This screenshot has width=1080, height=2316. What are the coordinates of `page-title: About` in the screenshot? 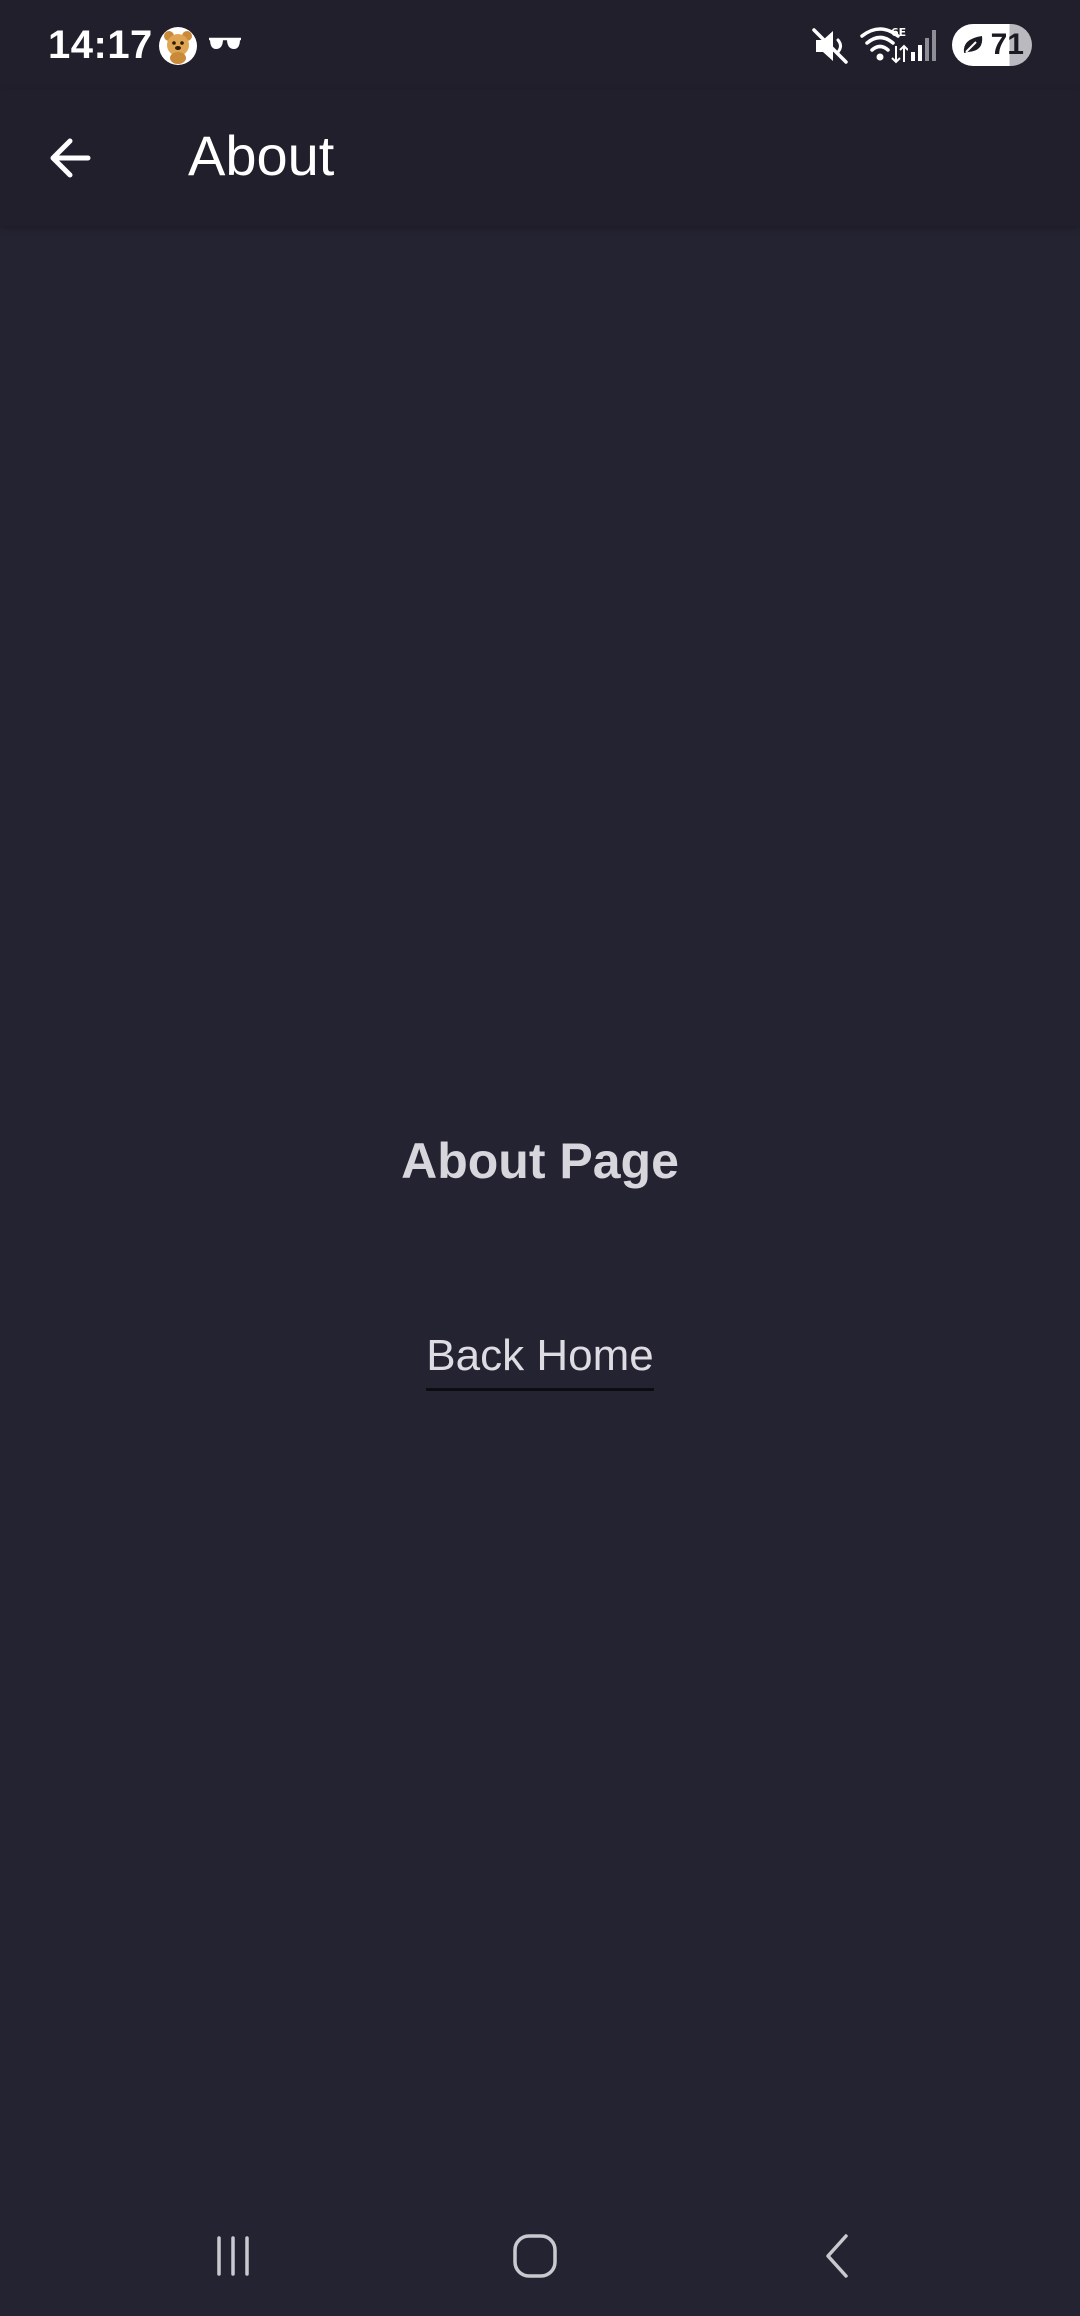 It's located at (261, 155).